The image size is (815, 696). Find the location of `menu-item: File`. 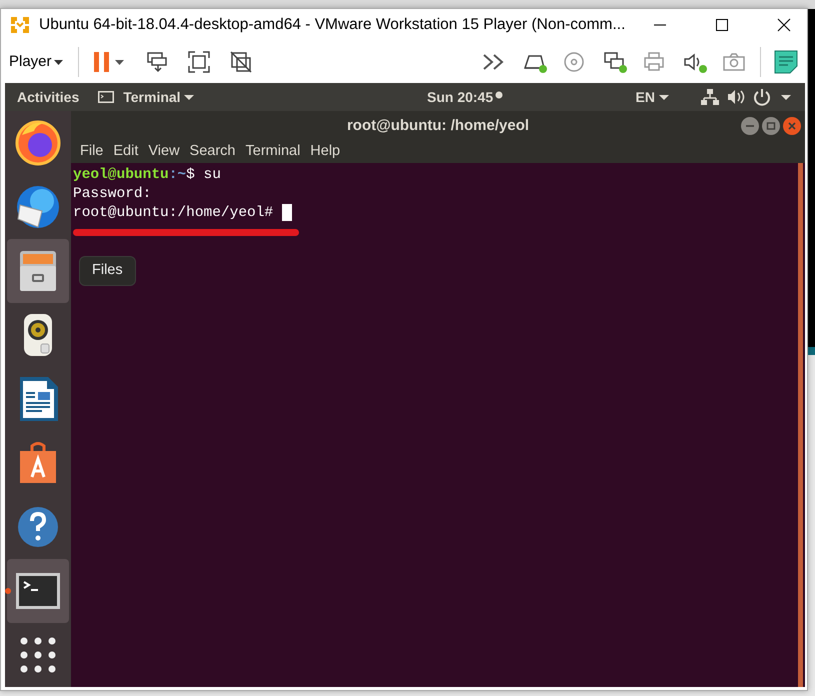

menu-item: File is located at coordinates (91, 152).